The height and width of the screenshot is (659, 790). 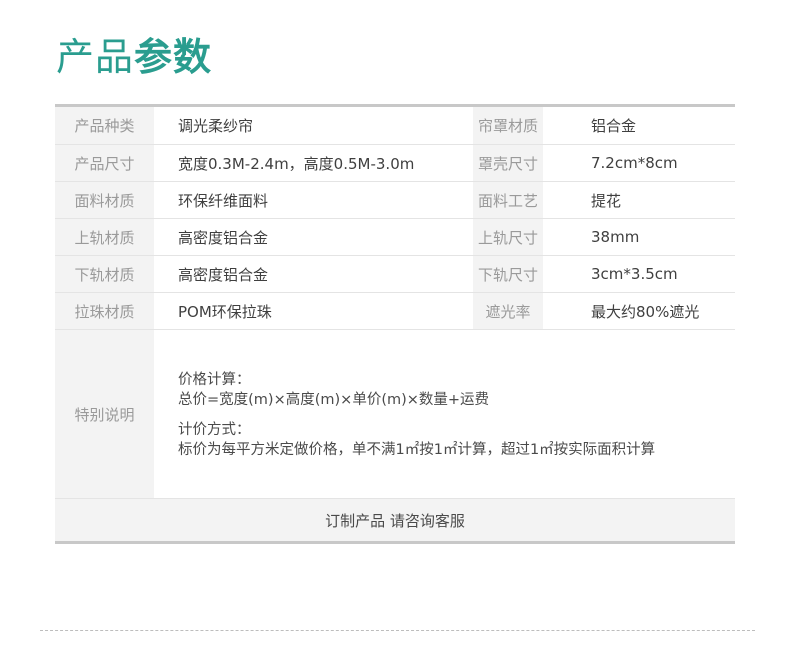 I want to click on table-row: 面料材质 环保纤维面料 面料工艺 提花, so click(x=395, y=200).